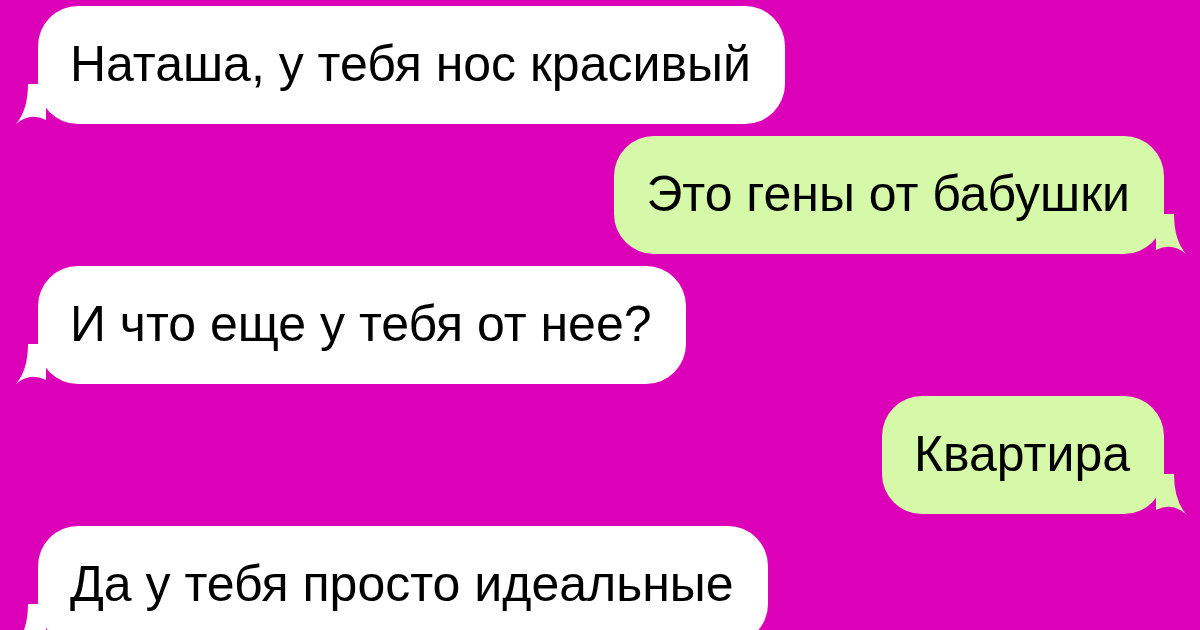 The width and height of the screenshot is (1200, 630). I want to click on message-text: Да у тебя просто идеальные, so click(402, 584).